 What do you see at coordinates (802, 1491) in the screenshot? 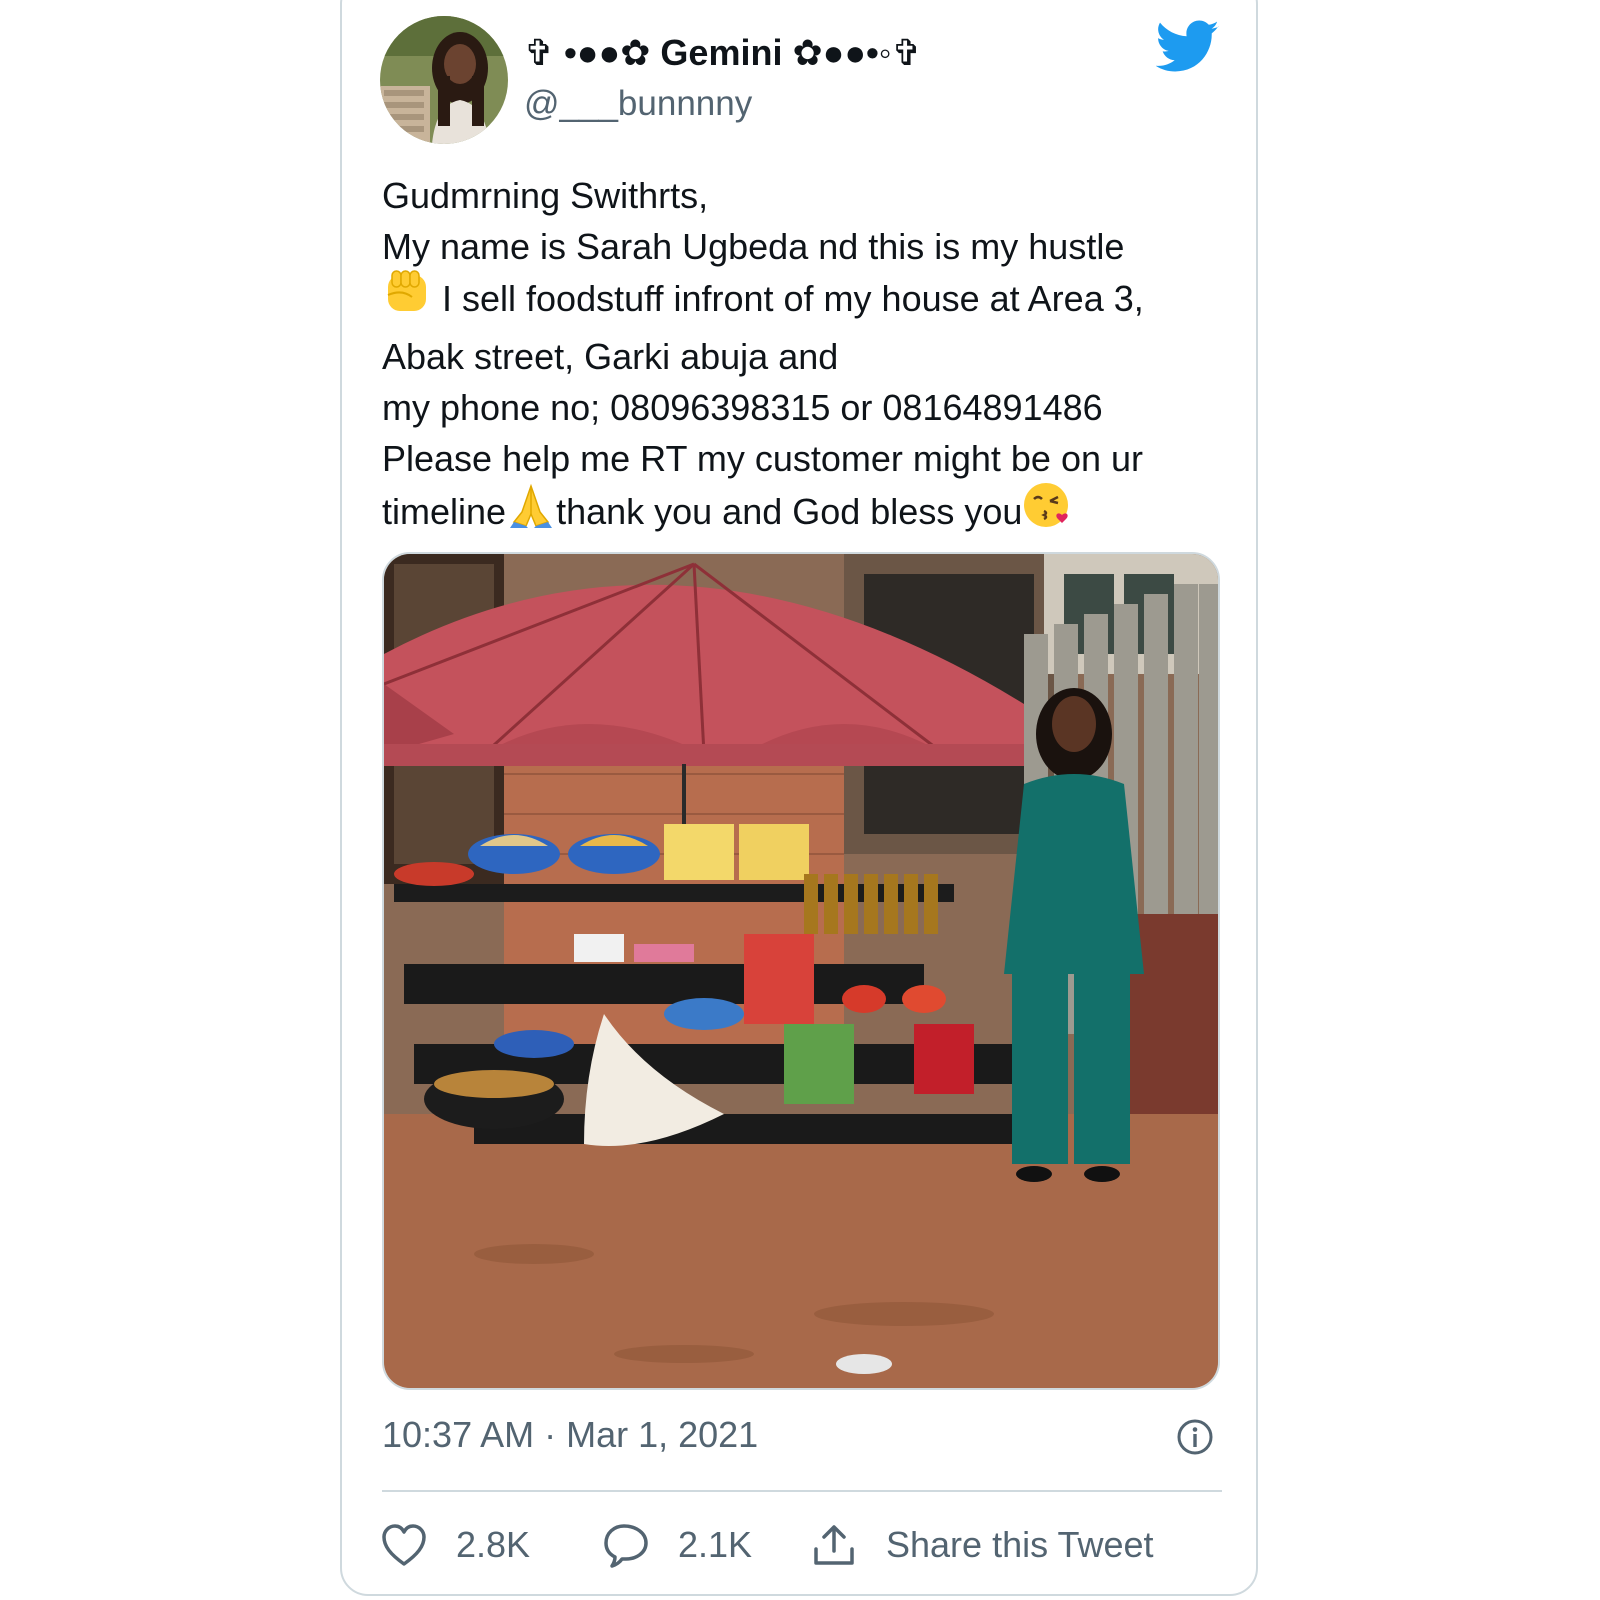
I see `divider` at bounding box center [802, 1491].